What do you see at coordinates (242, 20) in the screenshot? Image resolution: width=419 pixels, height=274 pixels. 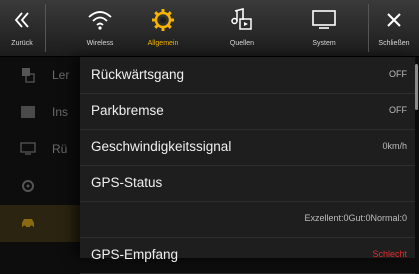 I see `music-source-icon` at bounding box center [242, 20].